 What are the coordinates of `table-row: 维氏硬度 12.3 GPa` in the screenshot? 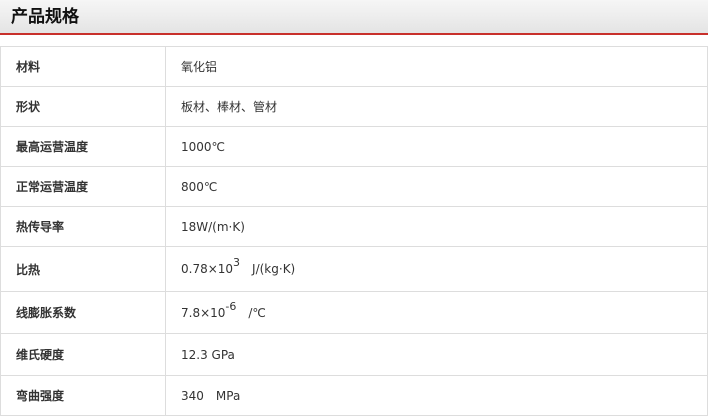 It's located at (354, 354).